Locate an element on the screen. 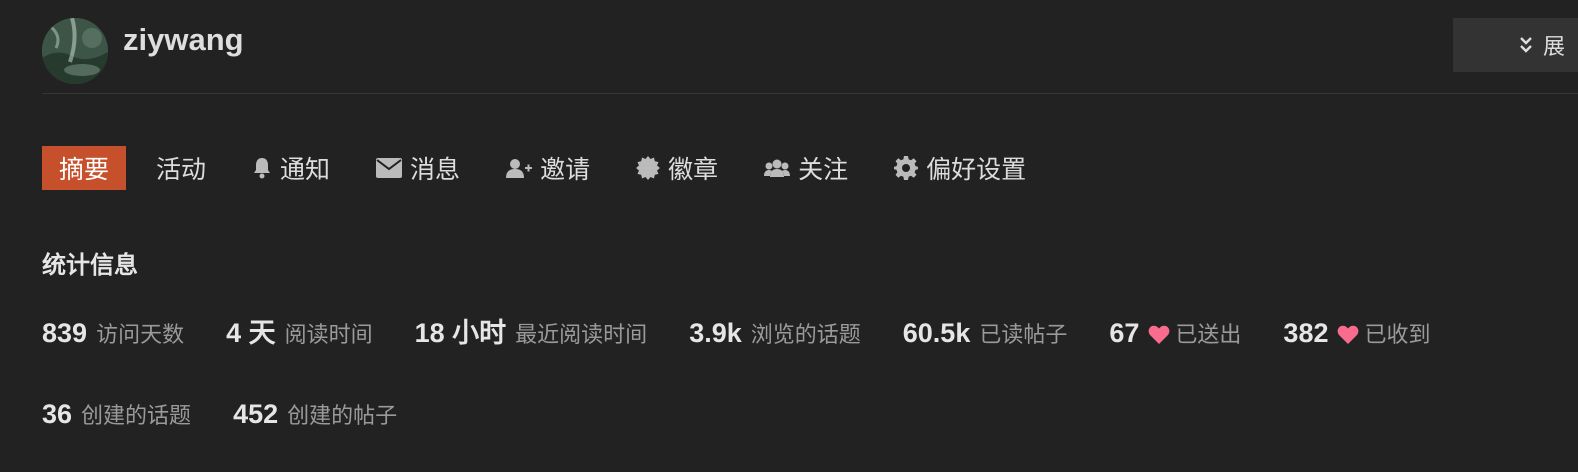  avatar is located at coordinates (75, 51).